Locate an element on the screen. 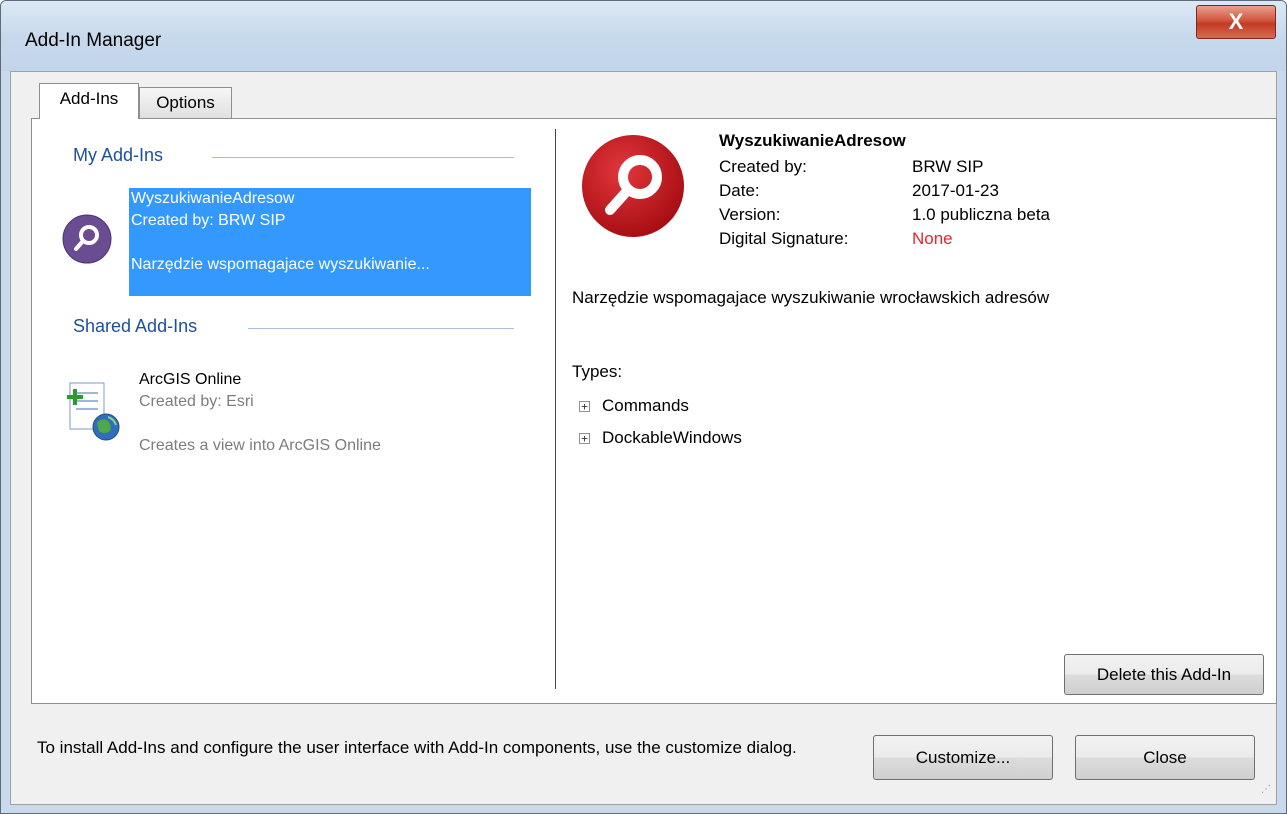 Image resolution: width=1287 pixels, height=814 pixels. tab-options: Options is located at coordinates (185, 103).